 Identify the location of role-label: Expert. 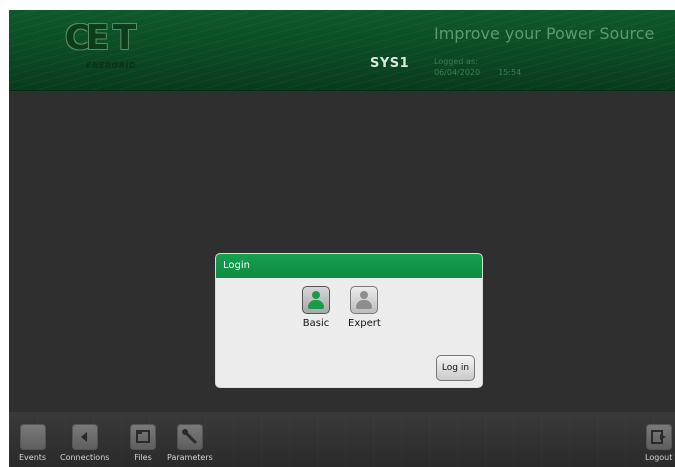
(364, 323).